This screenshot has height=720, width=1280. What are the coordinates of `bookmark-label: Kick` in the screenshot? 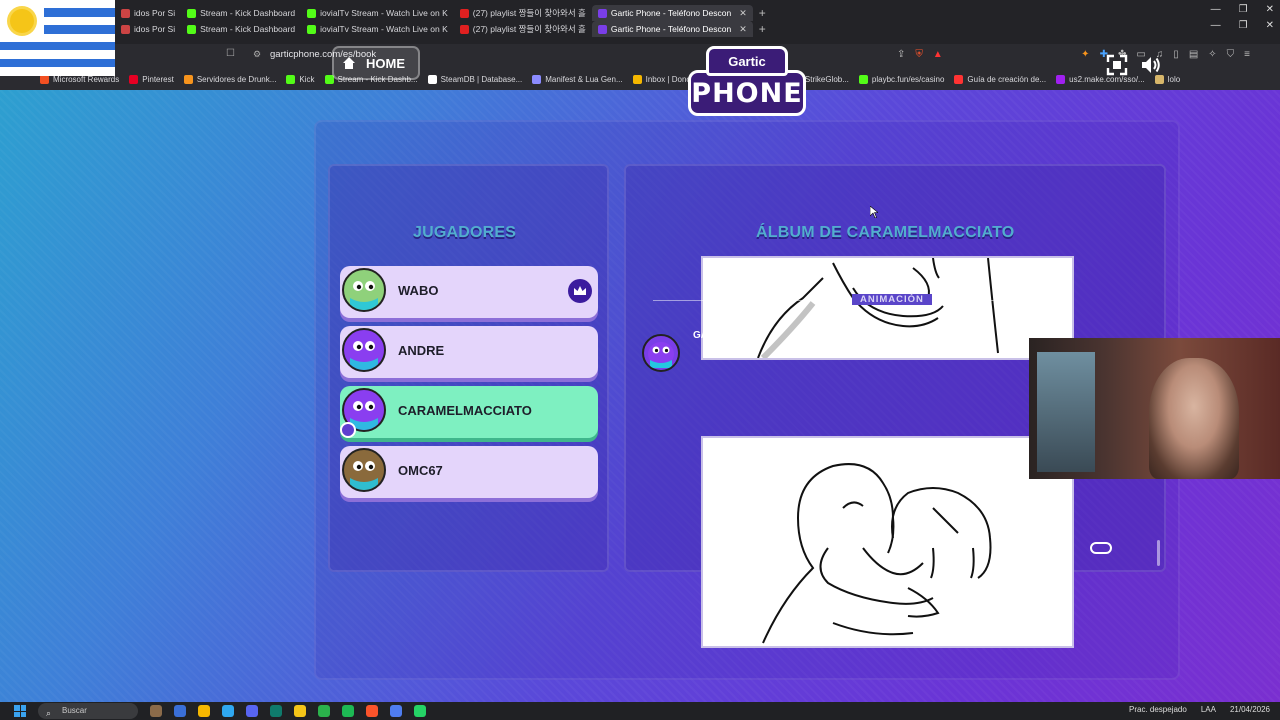 It's located at (307, 79).